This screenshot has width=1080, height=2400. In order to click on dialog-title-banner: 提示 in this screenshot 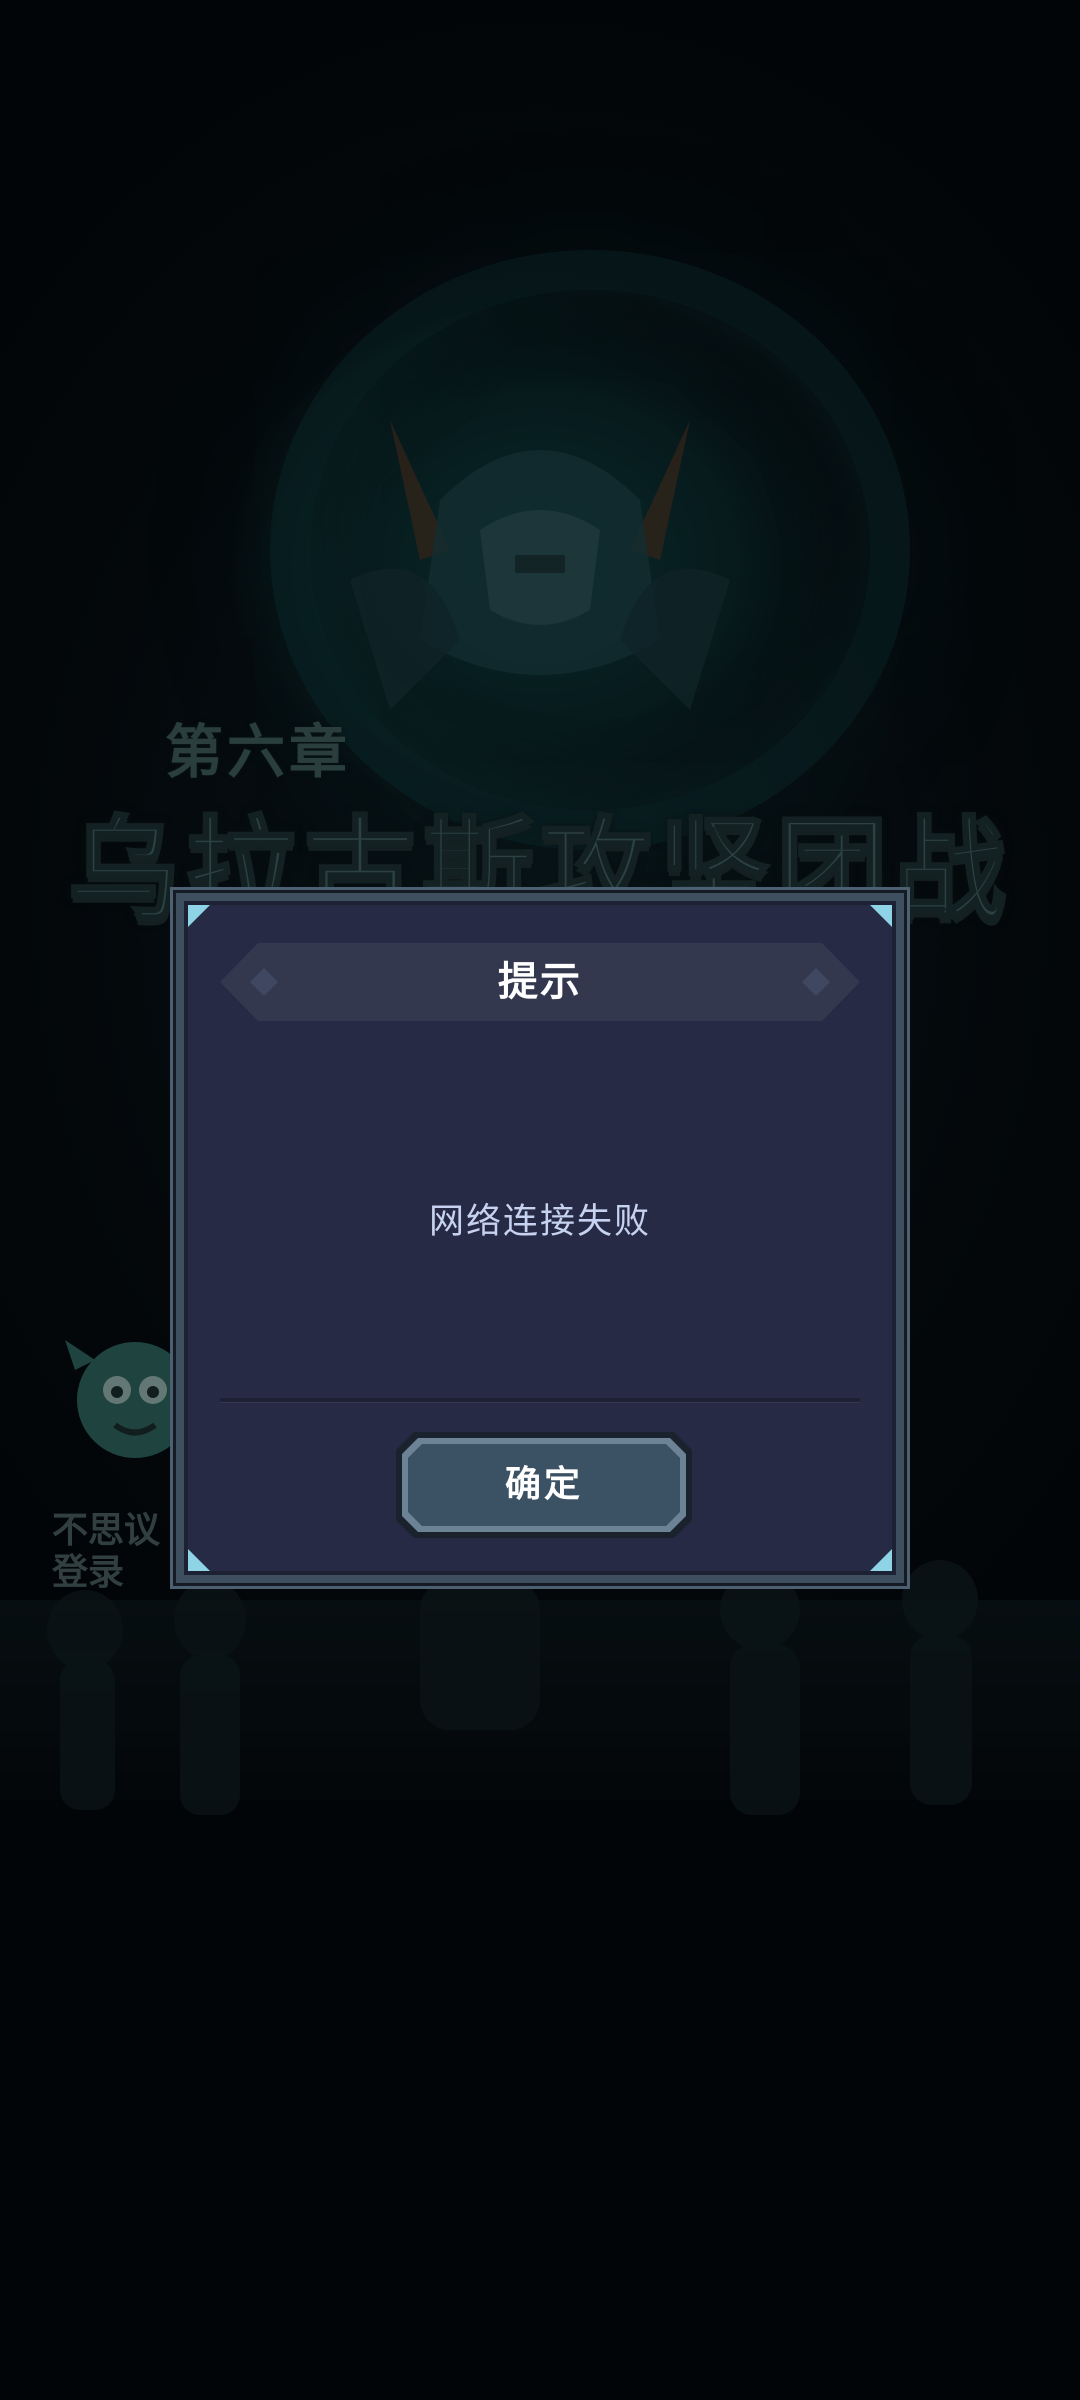, I will do `click(540, 982)`.